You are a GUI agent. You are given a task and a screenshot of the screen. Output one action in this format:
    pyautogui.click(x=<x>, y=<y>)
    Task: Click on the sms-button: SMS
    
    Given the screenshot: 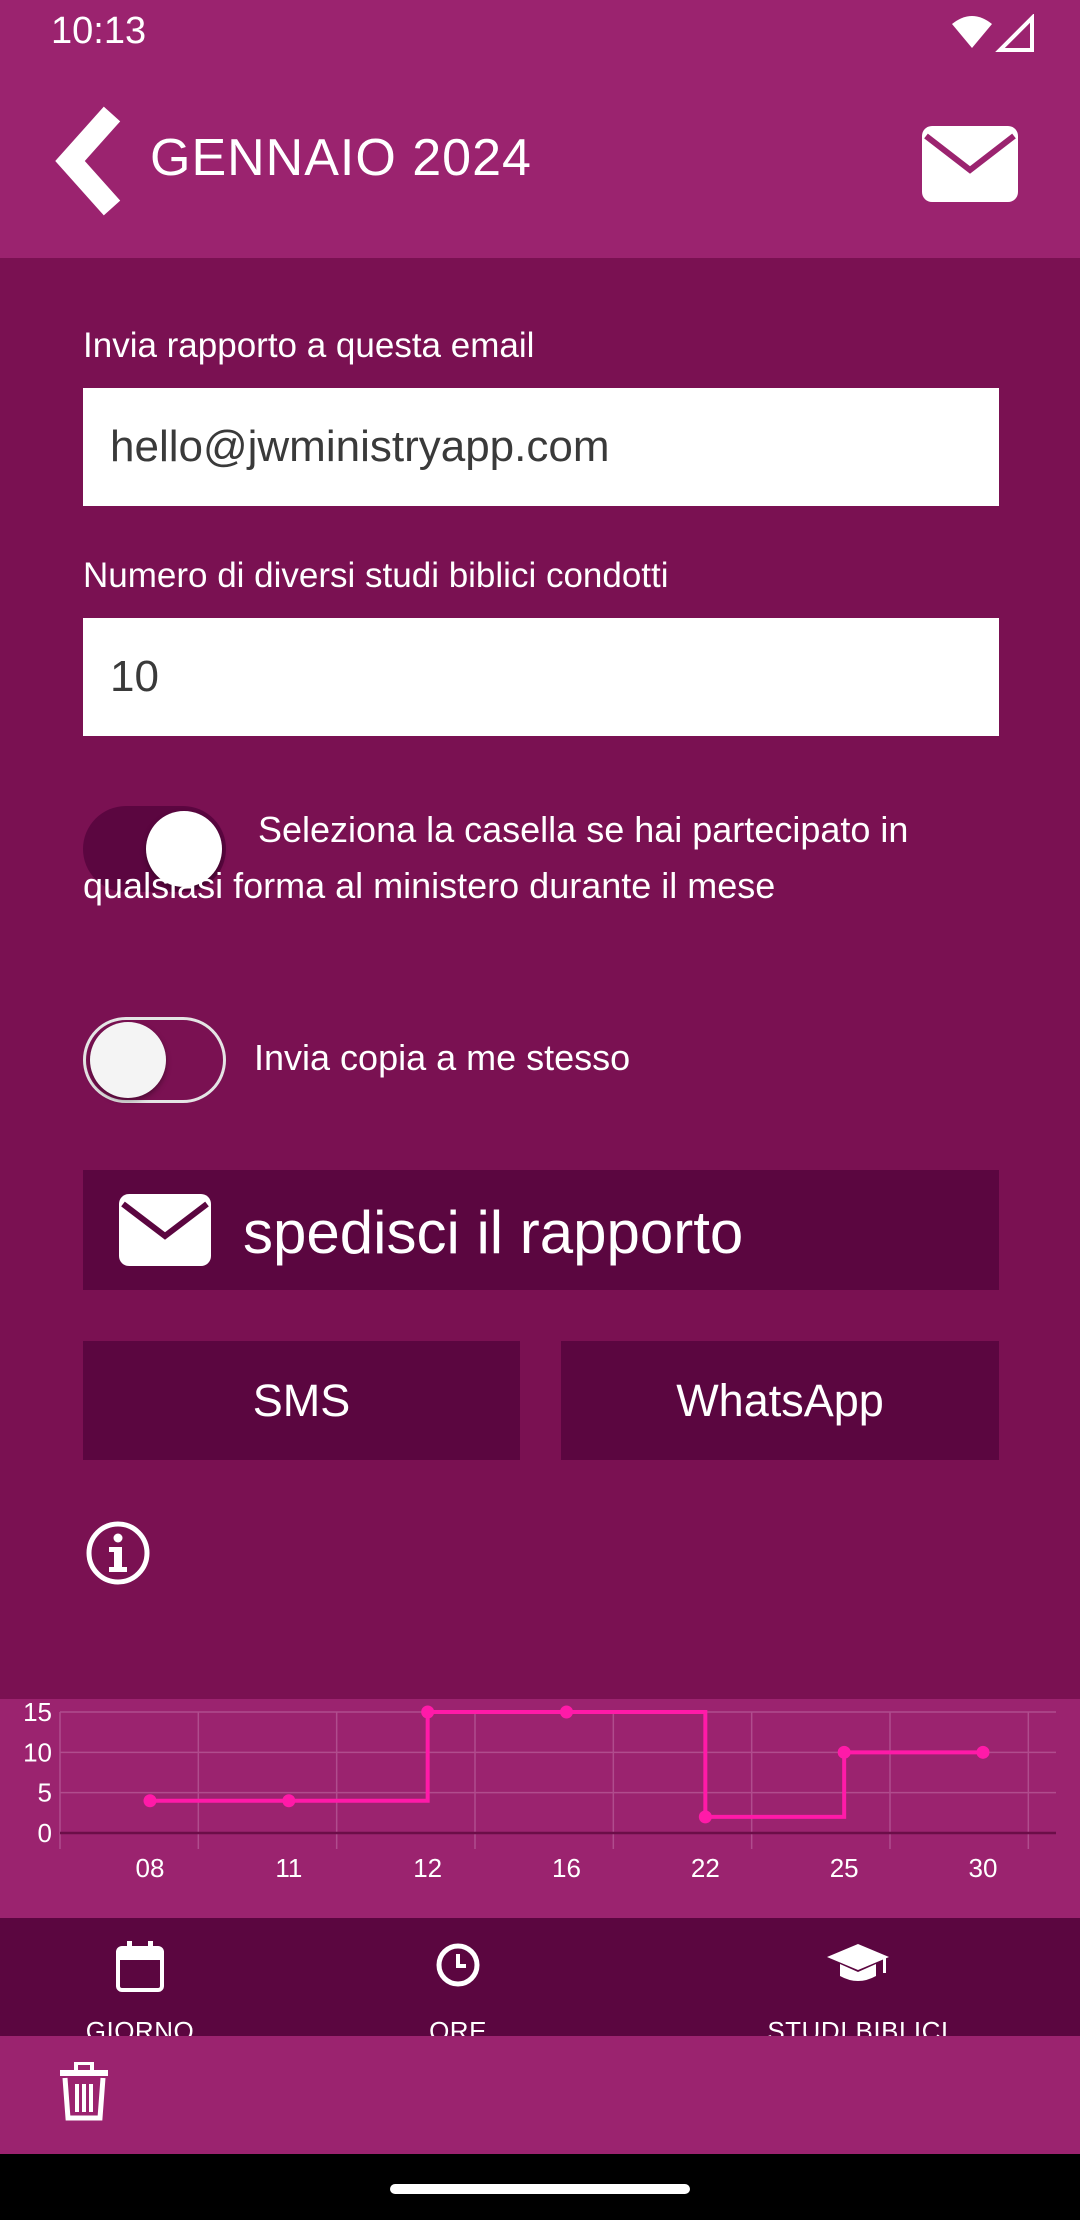 What is the action you would take?
    pyautogui.click(x=301, y=1400)
    